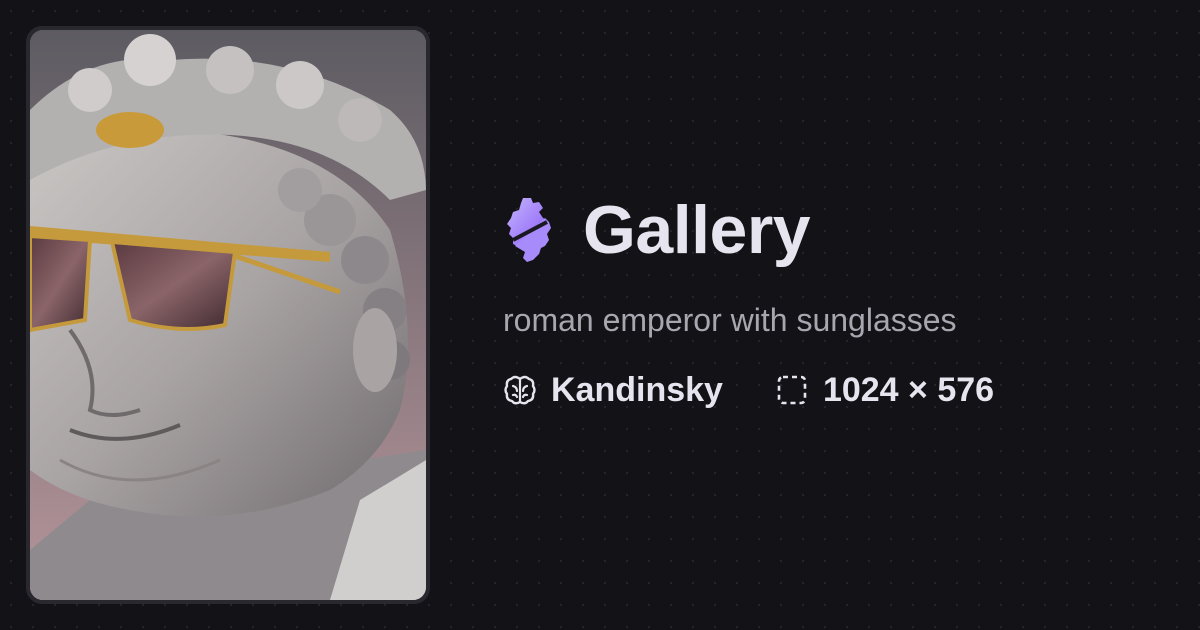  I want to click on dashed-frame-icon, so click(792, 390).